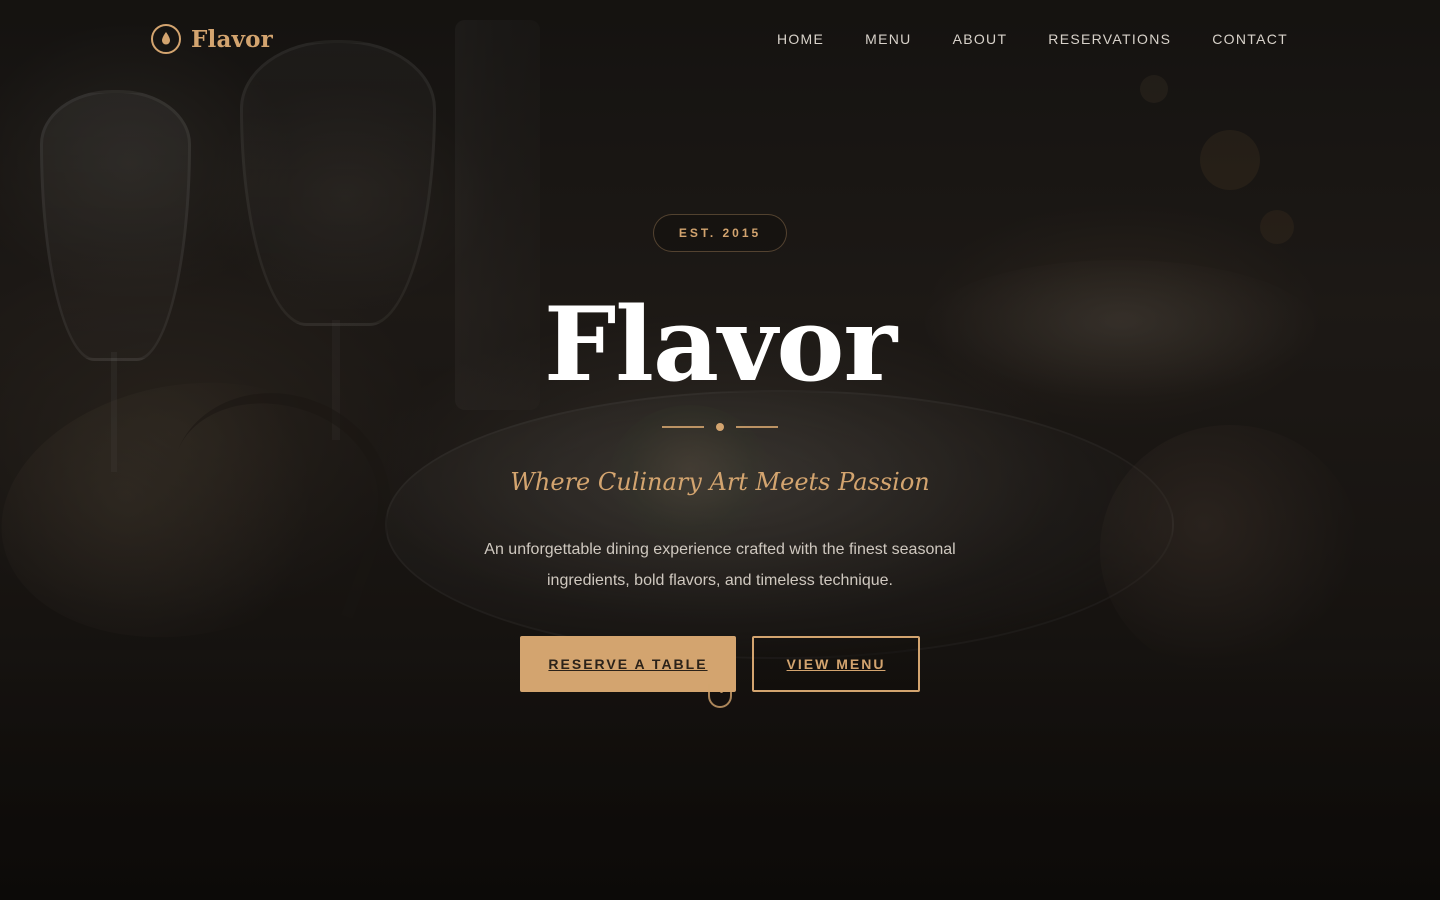  I want to click on brand-name: Flavor, so click(232, 39).